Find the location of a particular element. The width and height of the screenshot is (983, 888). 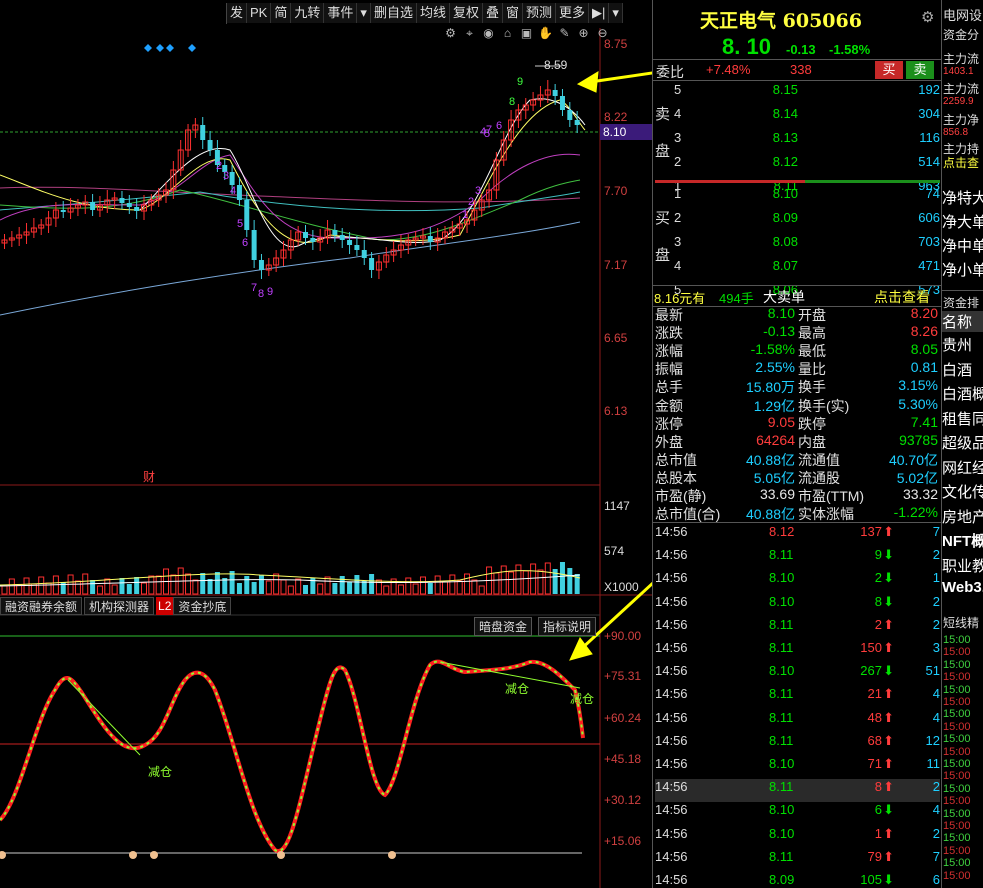

toolbar-item-window: 窗 is located at coordinates (513, 13).